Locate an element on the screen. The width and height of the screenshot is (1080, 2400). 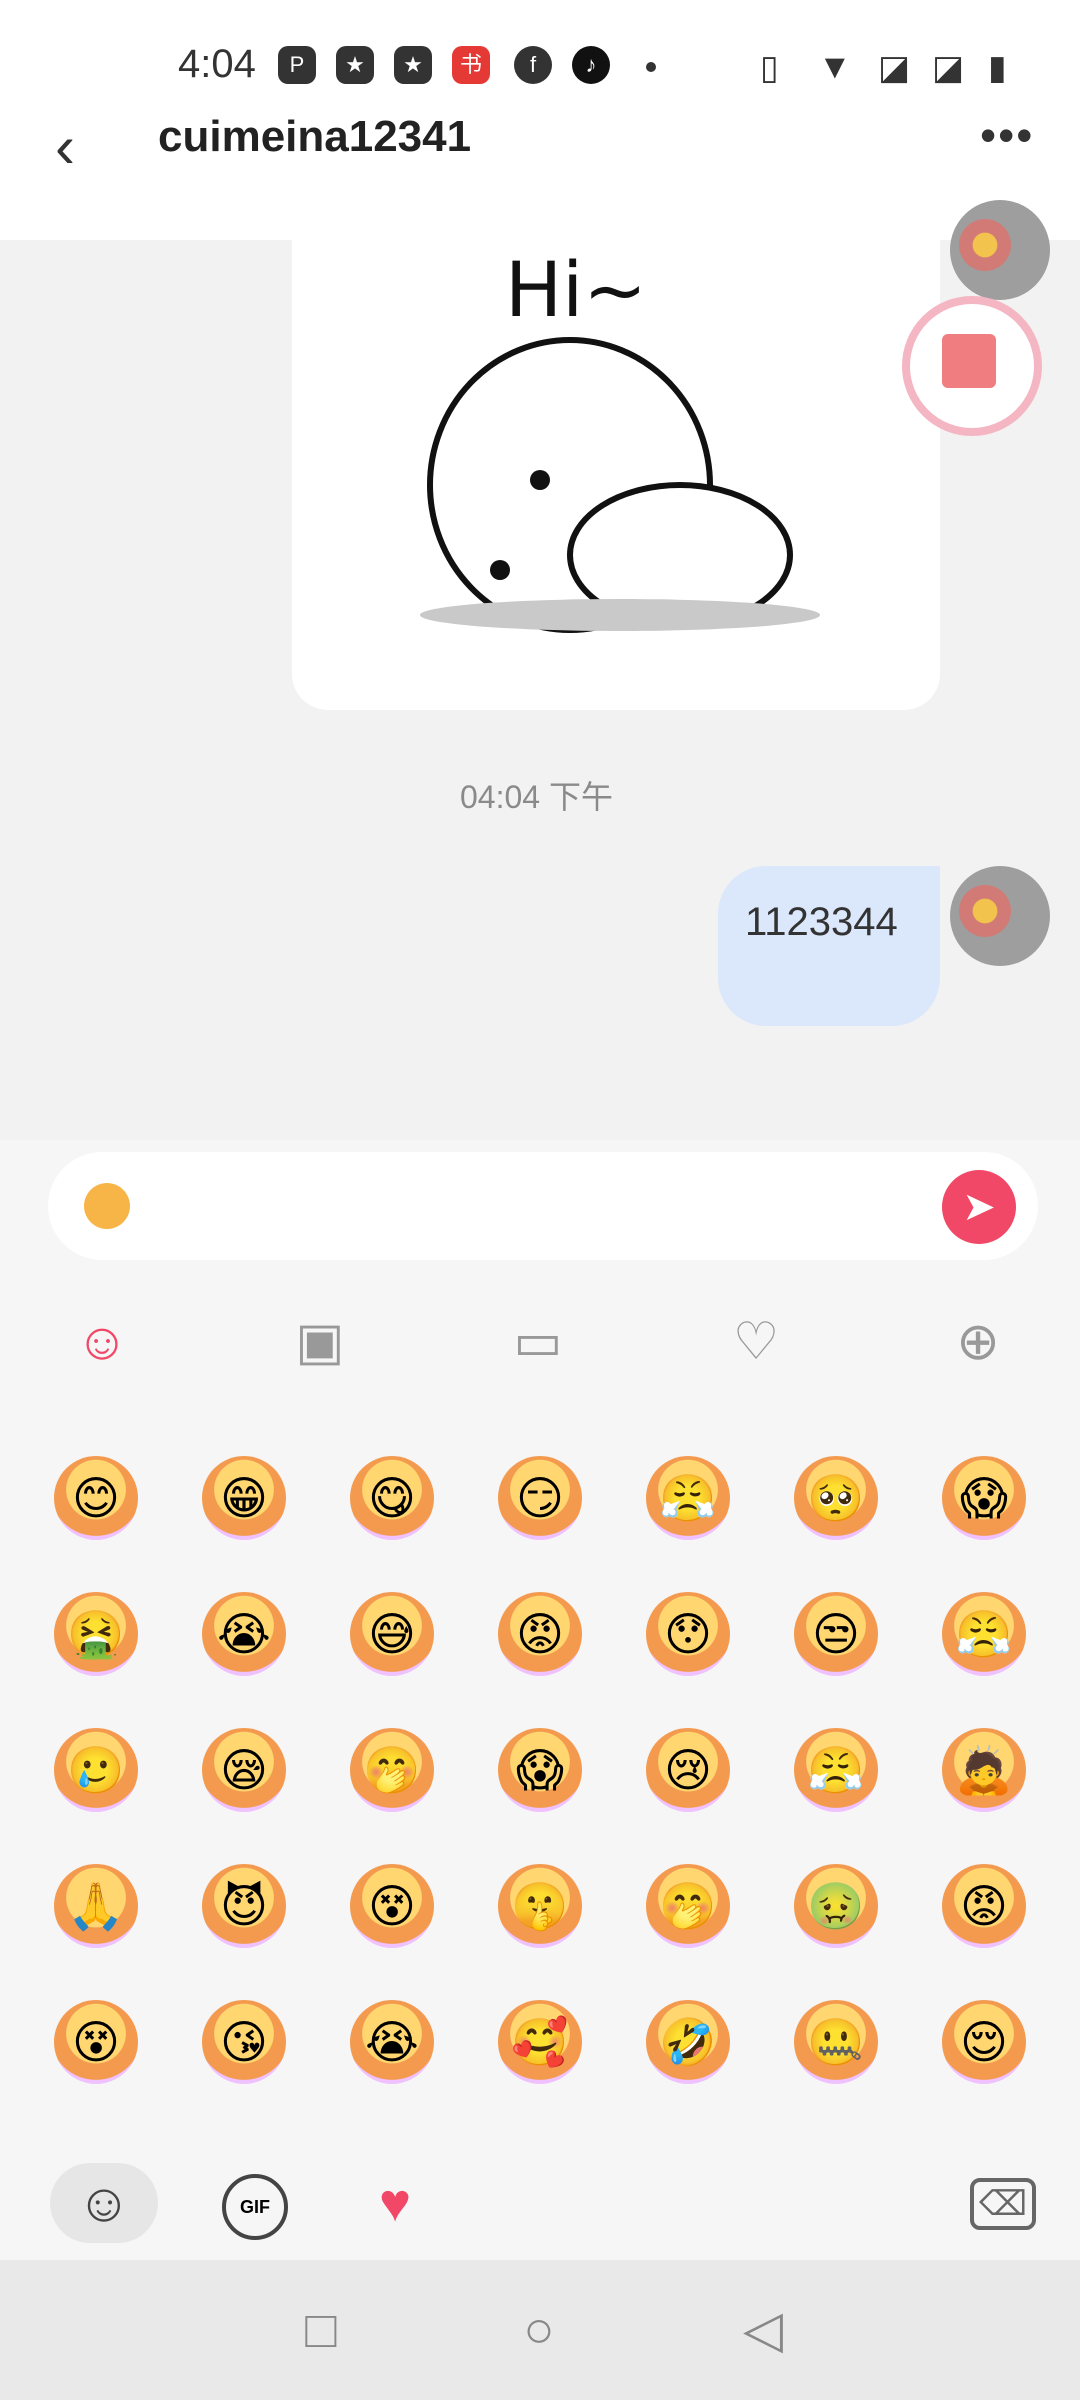
emoji-button: 🥰 is located at coordinates (540, 2042).